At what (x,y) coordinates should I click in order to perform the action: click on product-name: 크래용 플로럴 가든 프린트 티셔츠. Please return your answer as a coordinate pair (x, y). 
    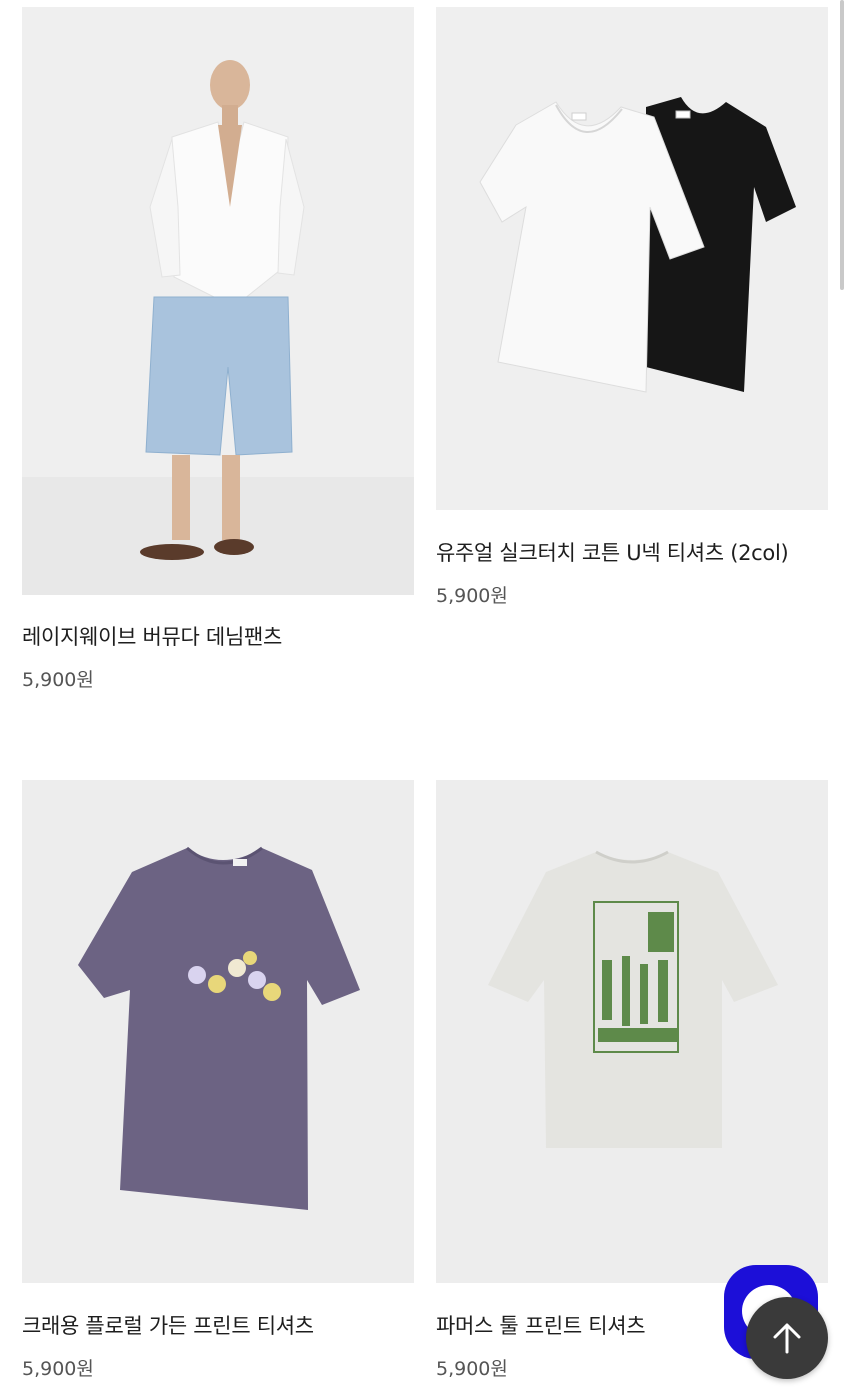
    Looking at the image, I should click on (218, 1325).